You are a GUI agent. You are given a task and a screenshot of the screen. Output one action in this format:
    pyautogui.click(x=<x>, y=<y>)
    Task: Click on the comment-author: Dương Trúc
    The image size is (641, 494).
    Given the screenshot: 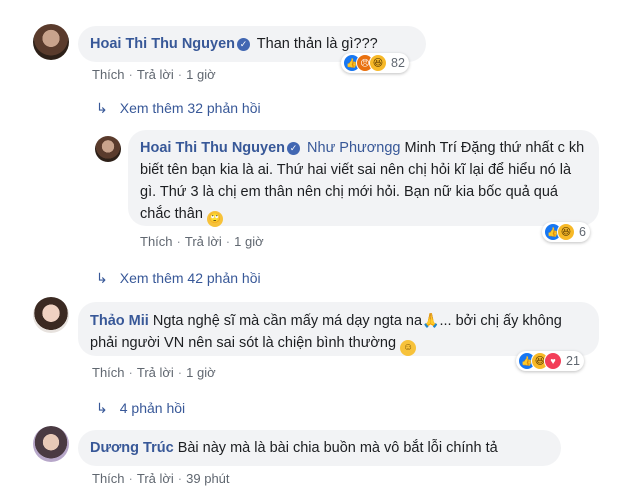 What is the action you would take?
    pyautogui.click(x=132, y=448)
    